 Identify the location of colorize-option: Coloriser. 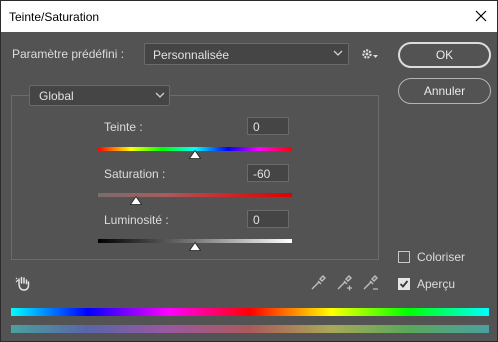
(431, 257).